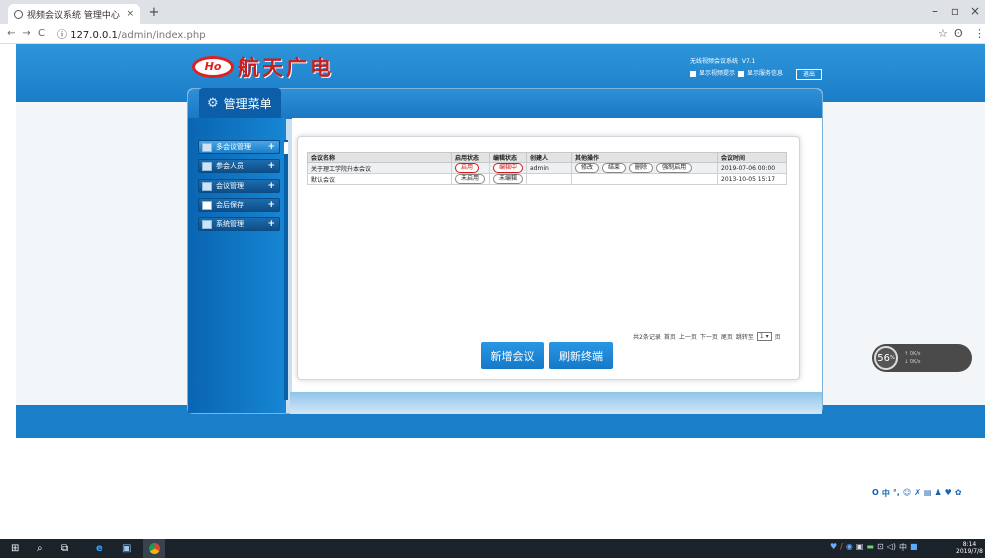  What do you see at coordinates (207, 205) in the screenshot?
I see `save-icon` at bounding box center [207, 205].